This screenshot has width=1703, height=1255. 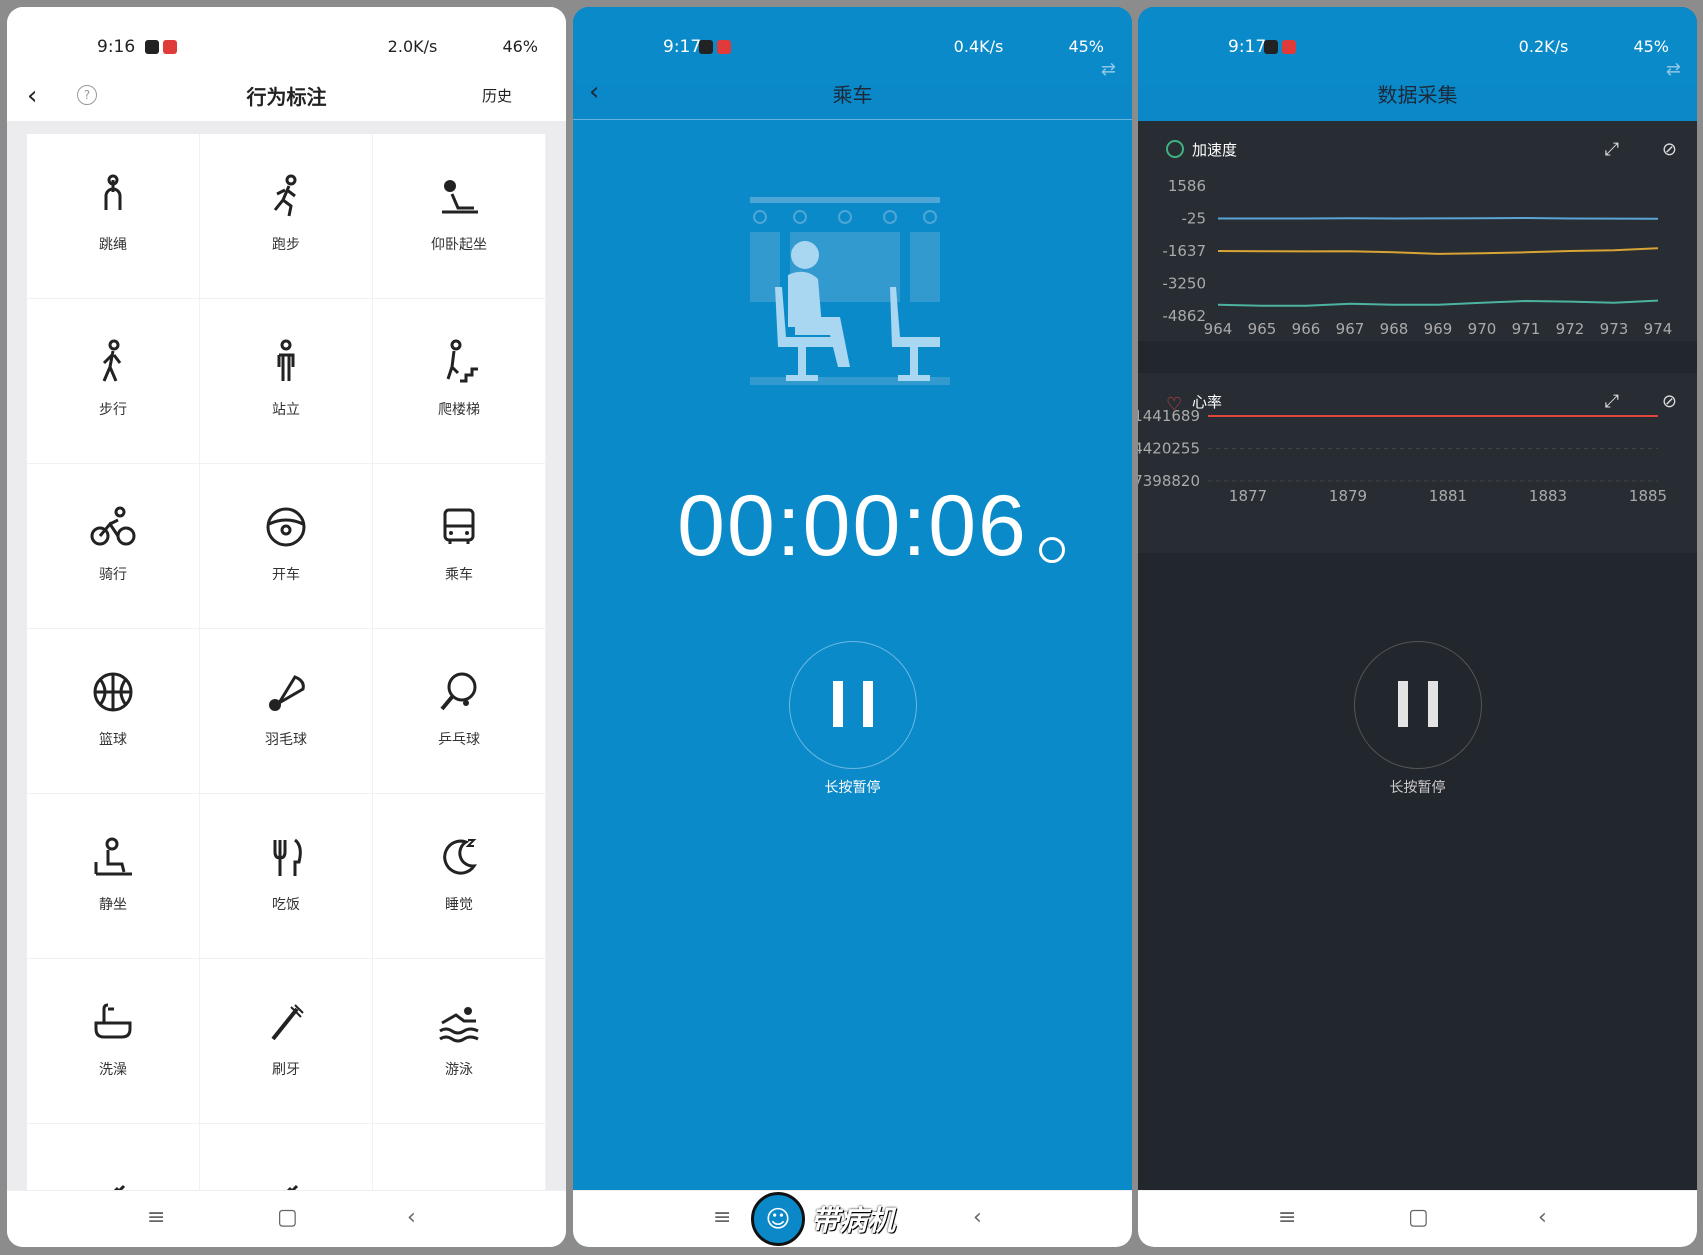 I want to click on activity-label: 骑行, so click(x=113, y=575).